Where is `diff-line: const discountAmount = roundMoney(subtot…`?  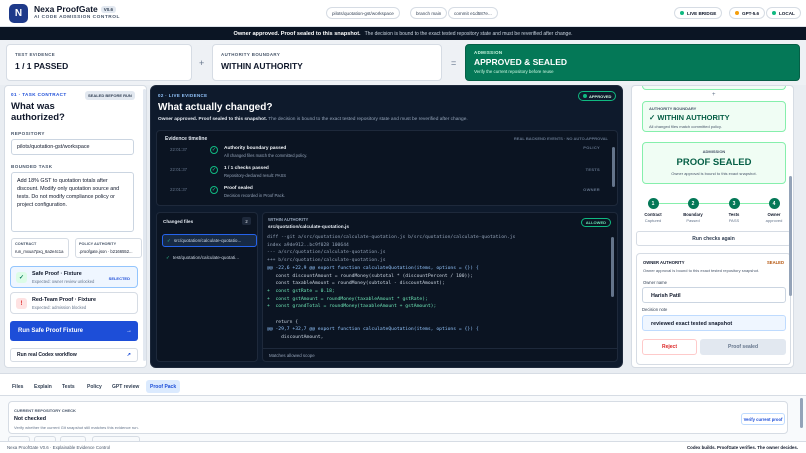
diff-line: const discountAmount = roundMoney(subtot… is located at coordinates (370, 276).